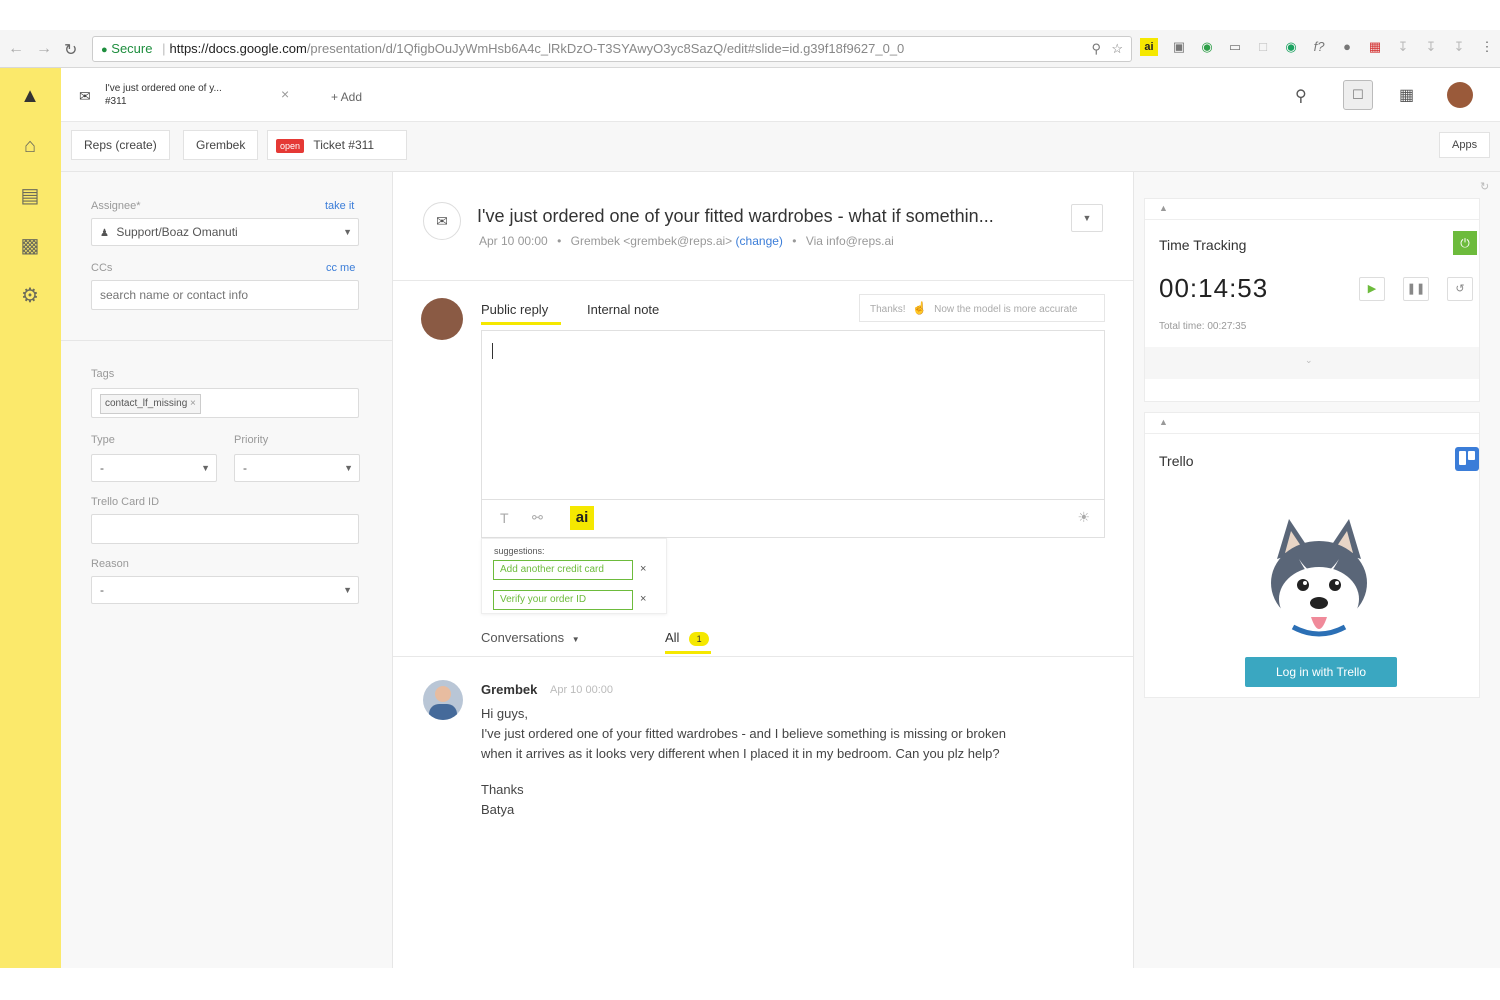 The height and width of the screenshot is (1000, 1500). What do you see at coordinates (563, 570) in the screenshot?
I see `suggestion-chip: Add another credit card` at bounding box center [563, 570].